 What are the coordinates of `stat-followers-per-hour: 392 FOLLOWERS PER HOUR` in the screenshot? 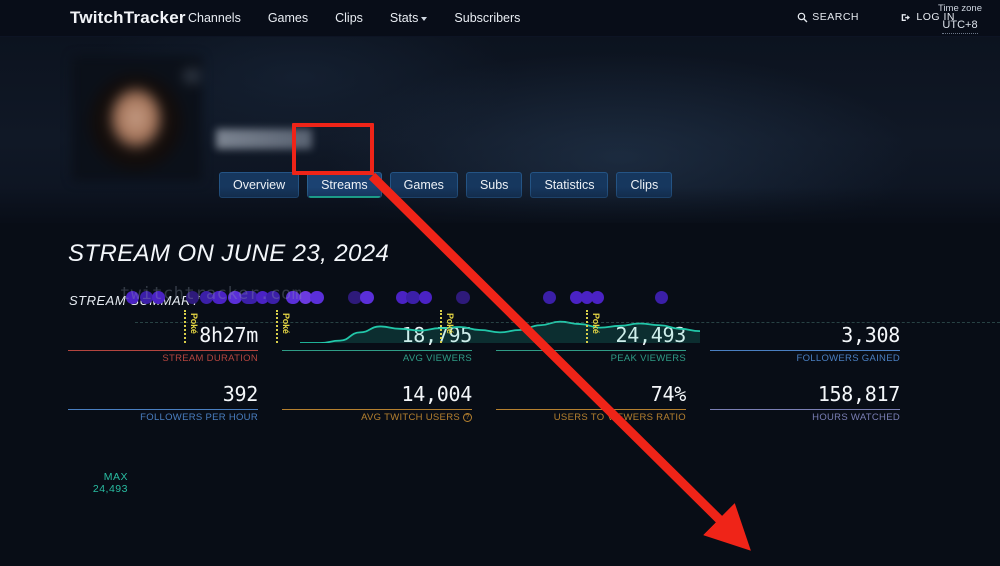 It's located at (163, 411).